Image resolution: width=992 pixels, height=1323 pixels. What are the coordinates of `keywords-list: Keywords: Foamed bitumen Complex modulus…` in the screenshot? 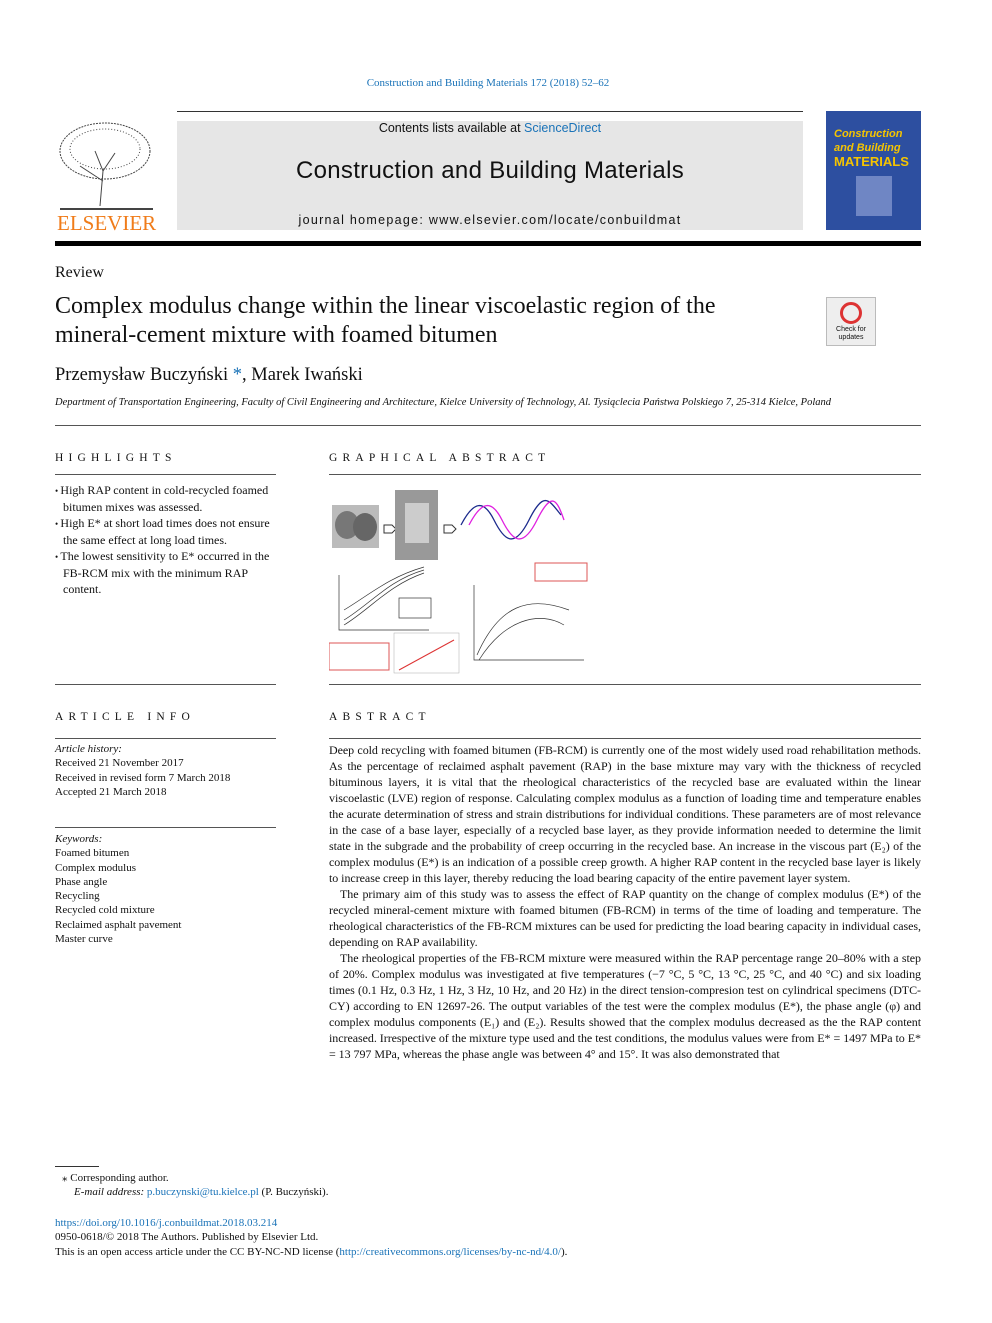 It's located at (118, 889).